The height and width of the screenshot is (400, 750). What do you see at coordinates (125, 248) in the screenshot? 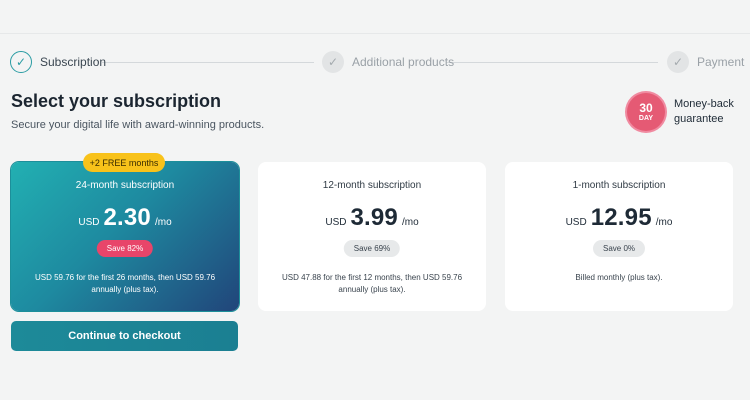
I see `save-badge: Save 82%` at bounding box center [125, 248].